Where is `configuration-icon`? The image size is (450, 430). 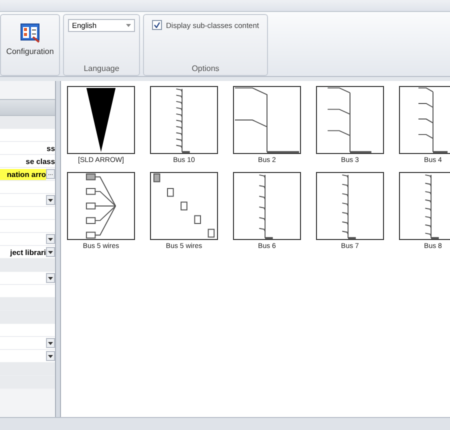
configuration-icon is located at coordinates (30, 33).